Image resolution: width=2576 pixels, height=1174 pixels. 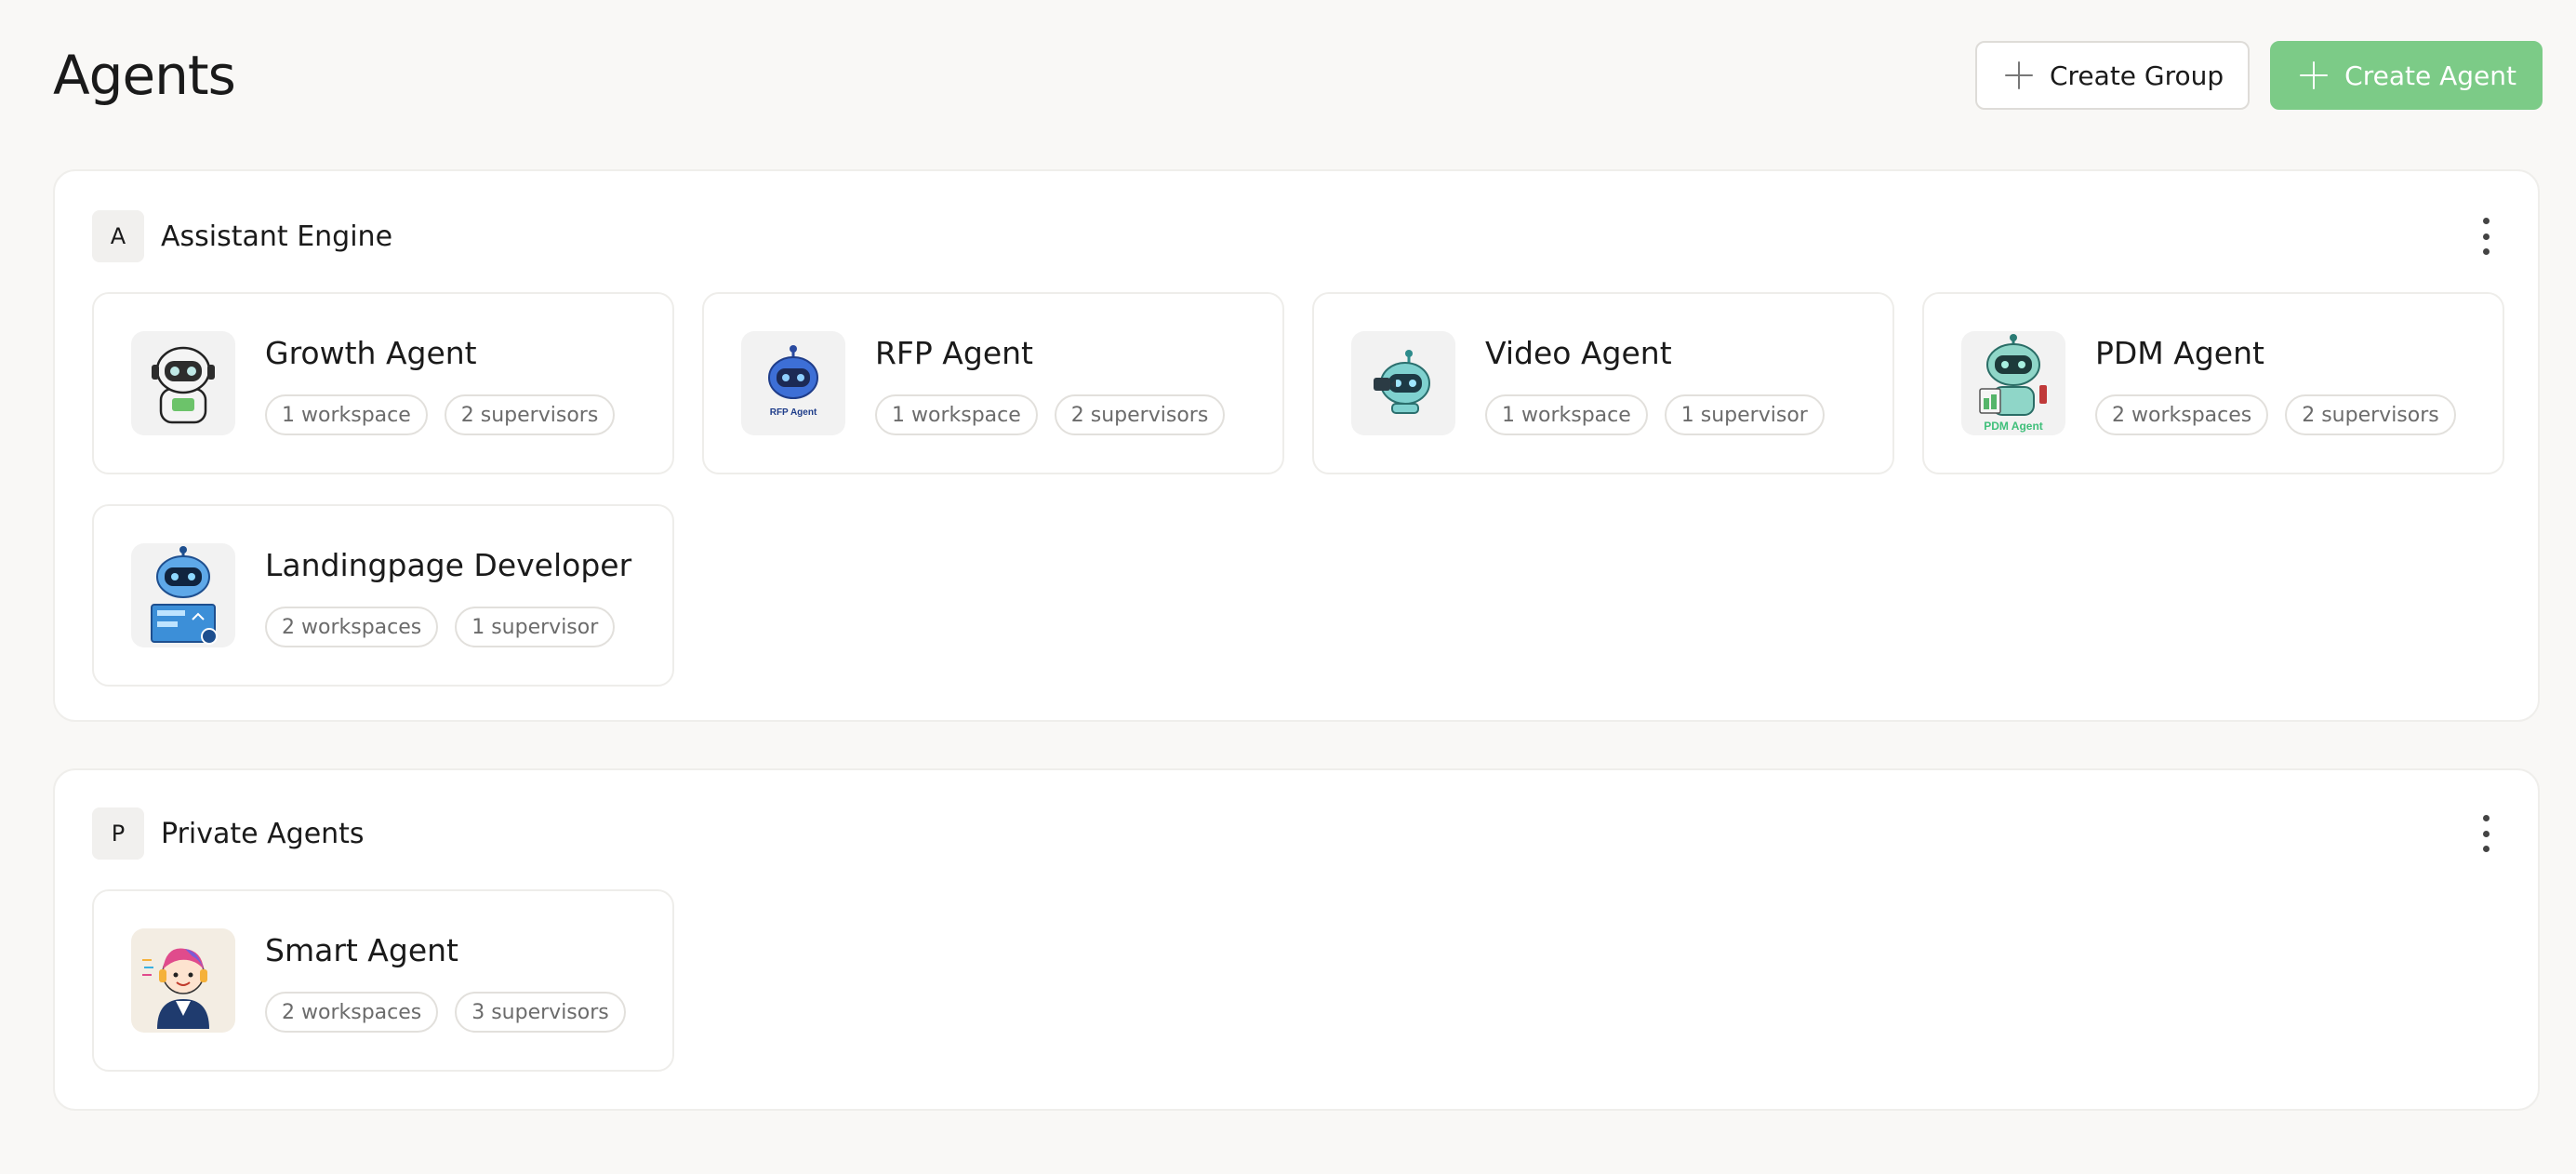 I want to click on smart-agent-avatar-icon, so click(x=183, y=980).